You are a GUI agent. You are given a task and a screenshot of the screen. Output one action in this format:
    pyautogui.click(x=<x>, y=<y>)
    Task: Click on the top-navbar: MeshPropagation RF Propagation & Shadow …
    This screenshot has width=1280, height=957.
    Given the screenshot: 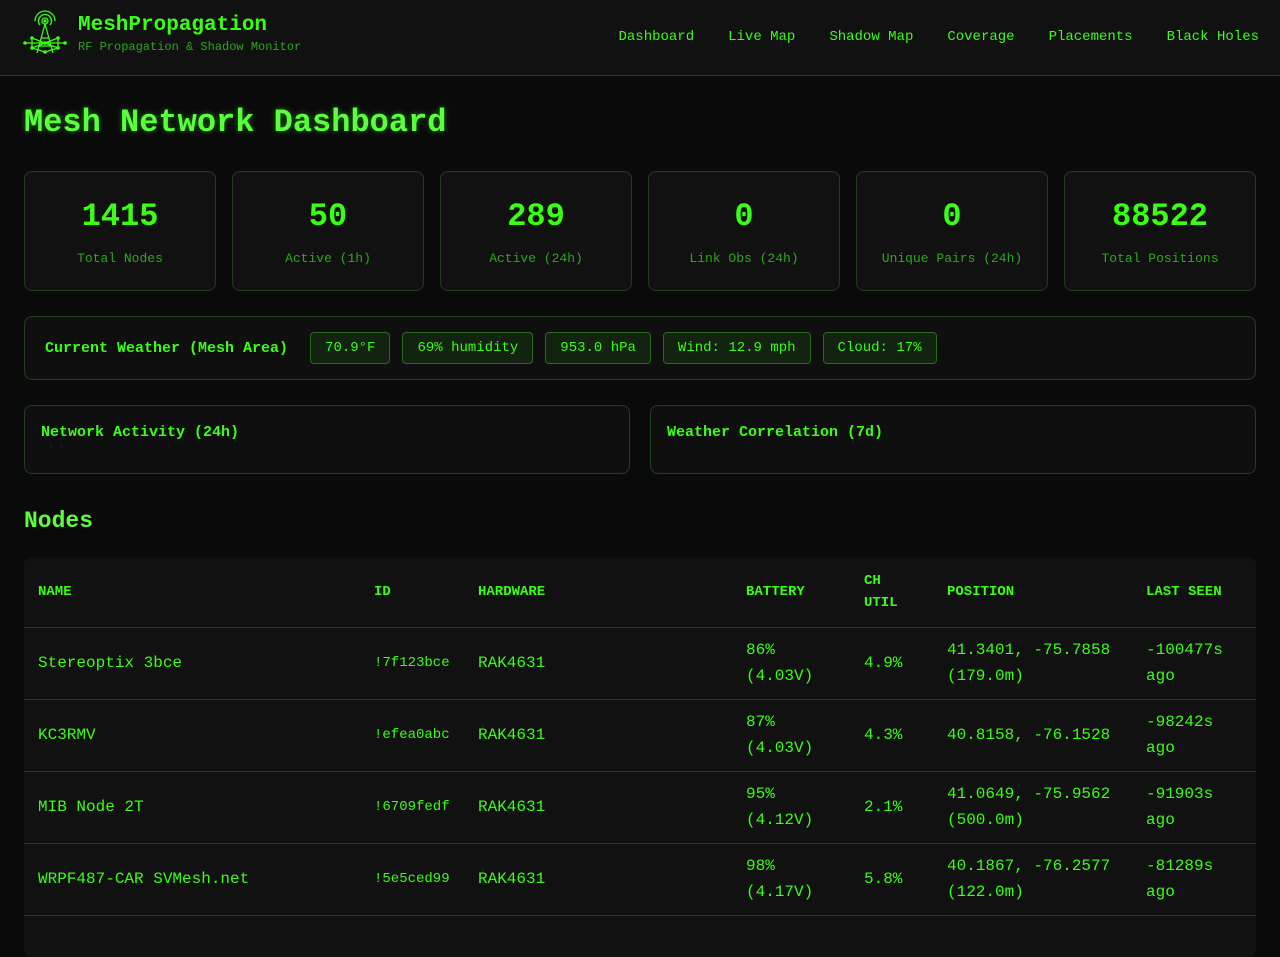 What is the action you would take?
    pyautogui.click(x=640, y=38)
    